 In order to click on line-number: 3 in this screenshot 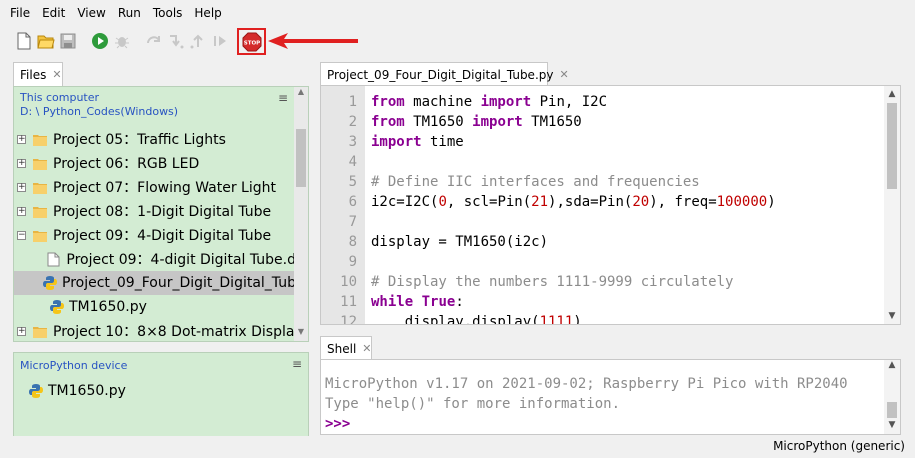, I will do `click(352, 142)`.